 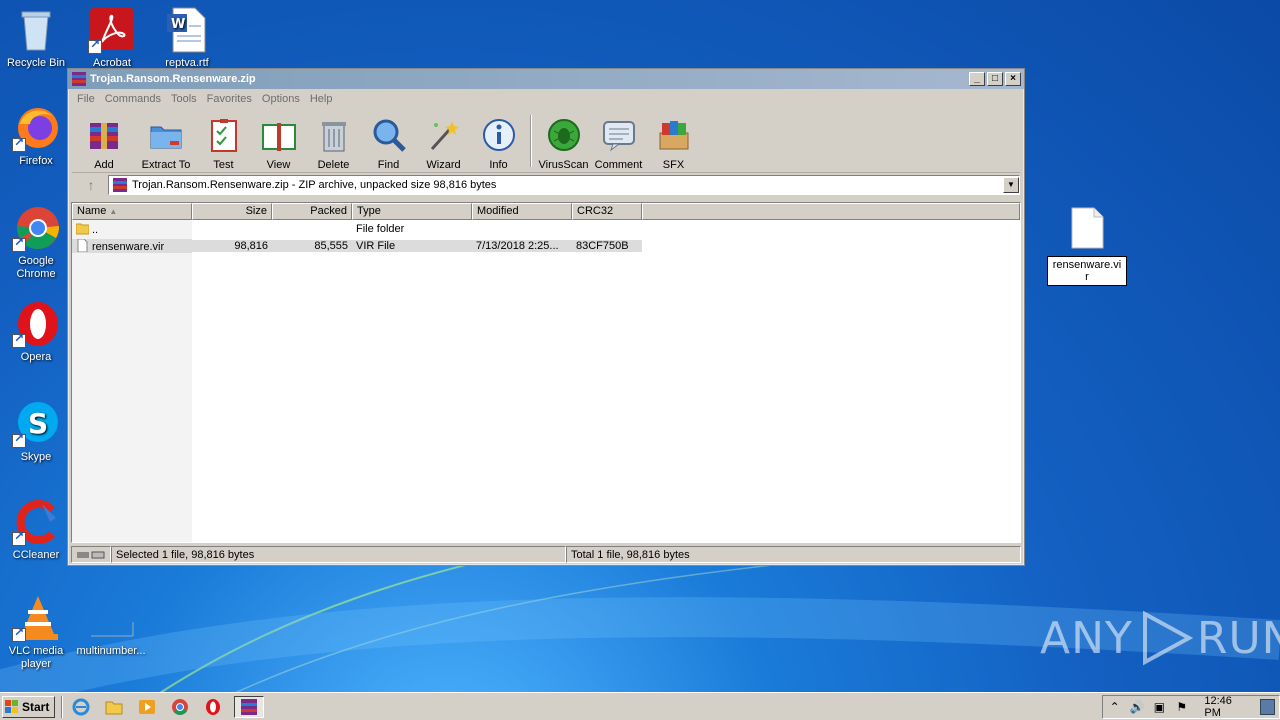 What do you see at coordinates (111, 618) in the screenshot?
I see `blank-file-icon` at bounding box center [111, 618].